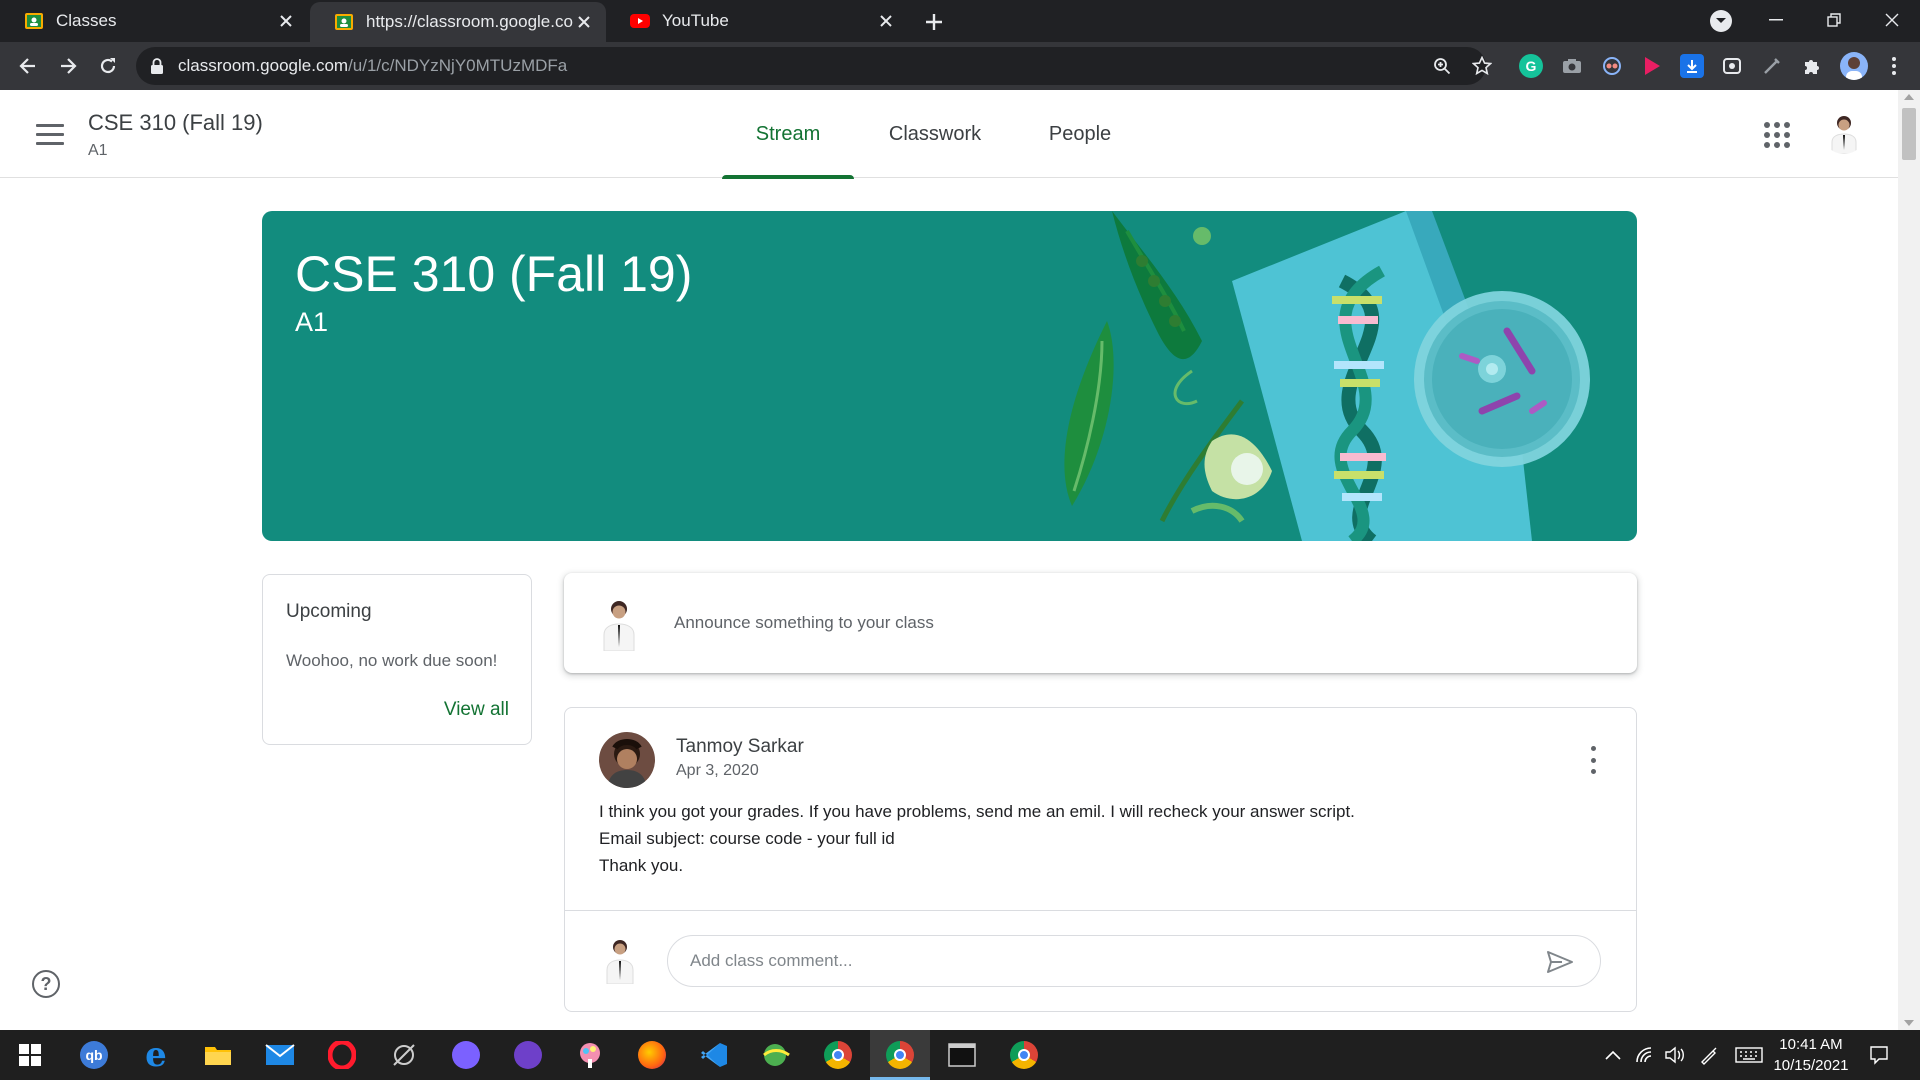 Image resolution: width=1920 pixels, height=1080 pixels. What do you see at coordinates (329, 611) in the screenshot?
I see `upcoming-title: Upcoming` at bounding box center [329, 611].